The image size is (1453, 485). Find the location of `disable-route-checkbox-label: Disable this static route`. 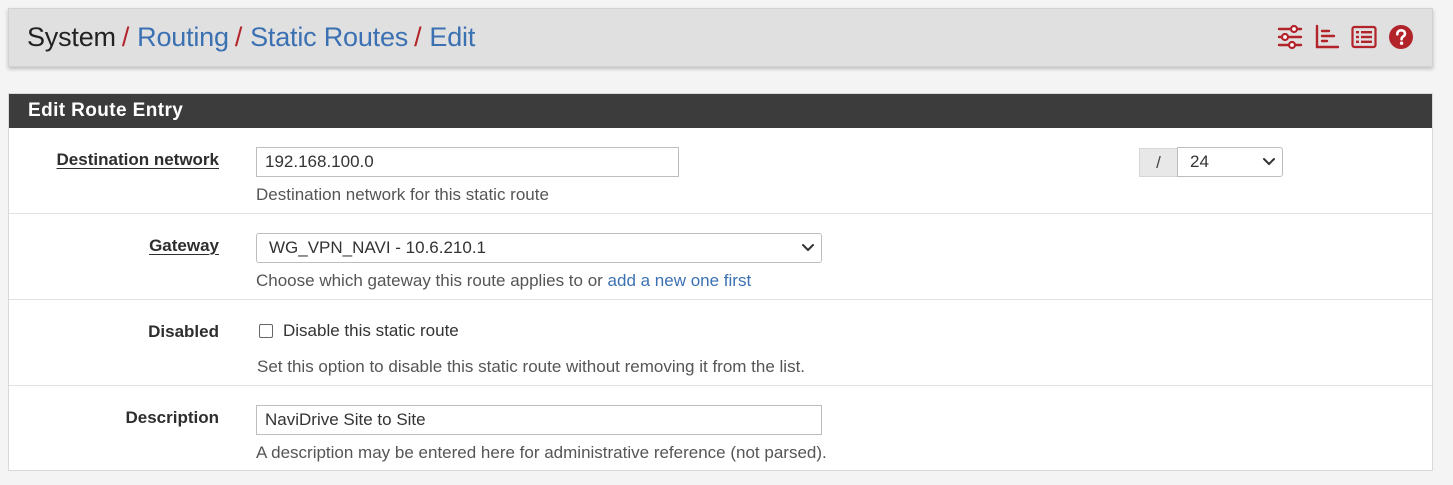

disable-route-checkbox-label: Disable this static route is located at coordinates (371, 331).